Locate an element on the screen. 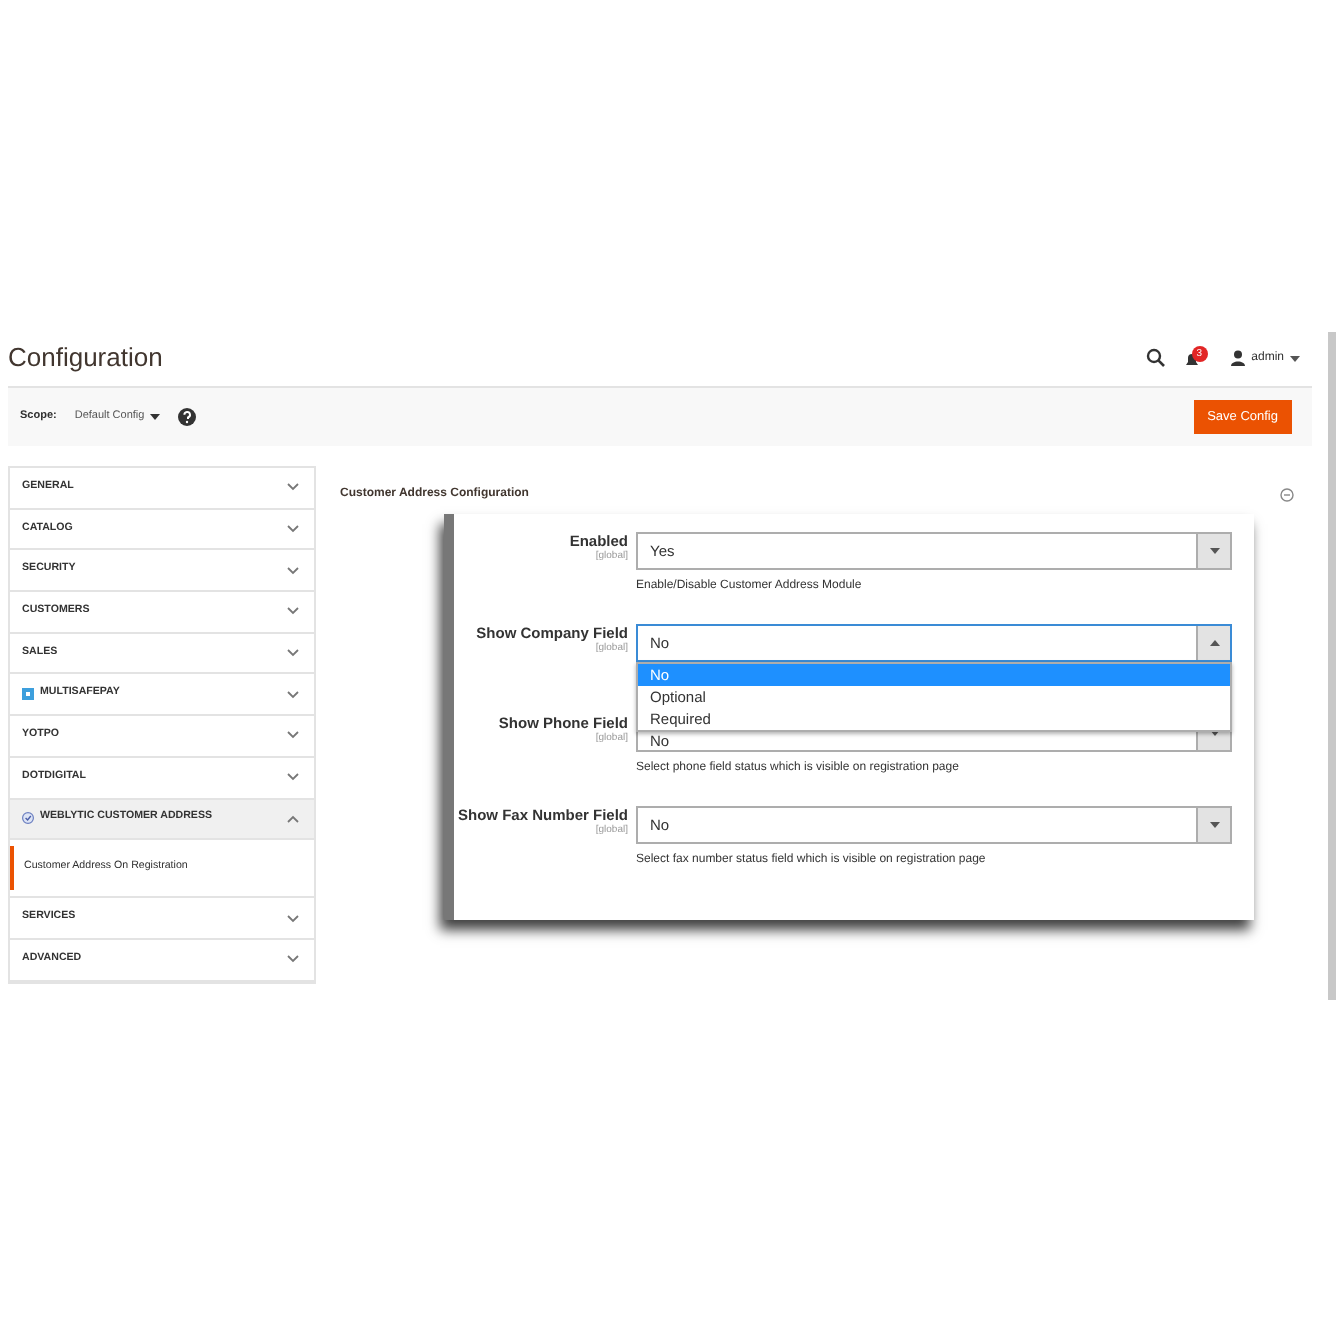  search-icon is located at coordinates (1155, 358).